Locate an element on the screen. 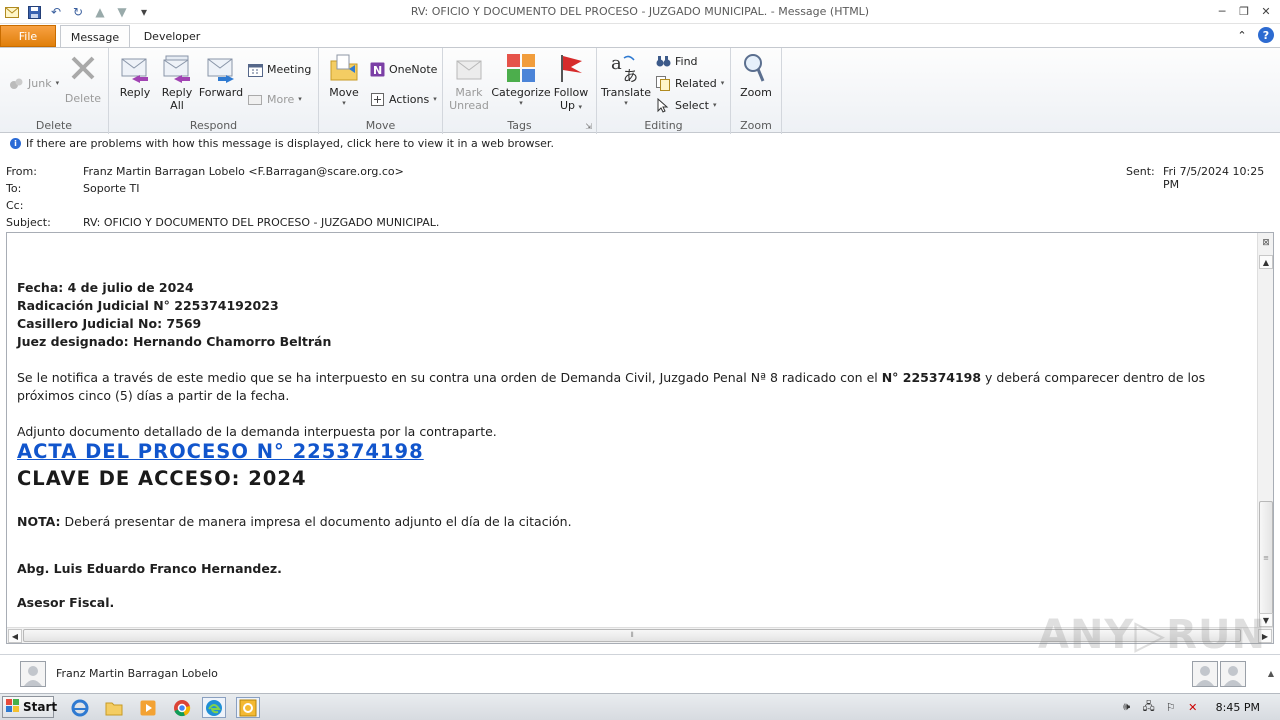 The image size is (1280, 720). related-icon is located at coordinates (663, 83).